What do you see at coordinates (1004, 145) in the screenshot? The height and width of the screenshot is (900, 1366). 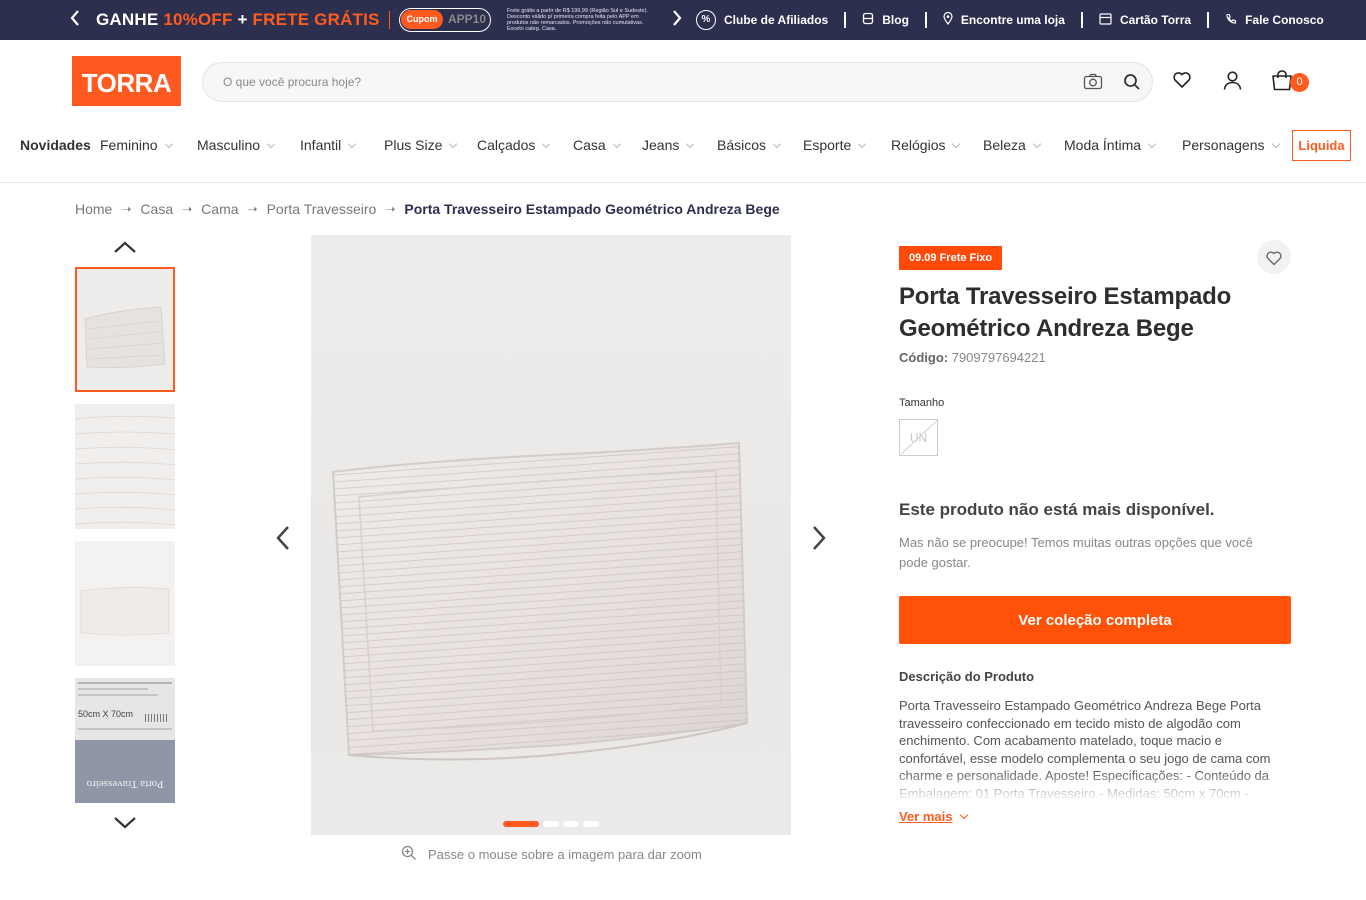 I see `nav-label: Beleza` at bounding box center [1004, 145].